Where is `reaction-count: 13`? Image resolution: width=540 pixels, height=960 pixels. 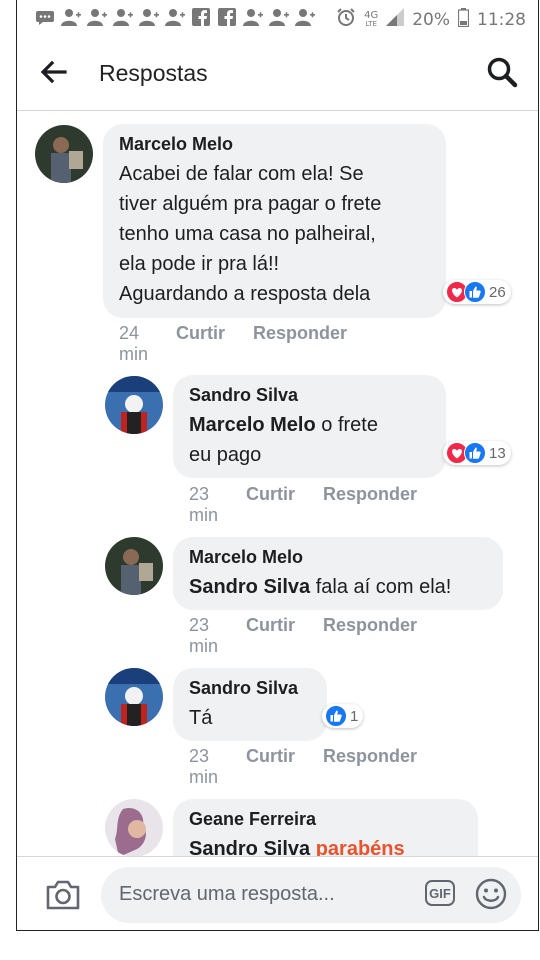 reaction-count: 13 is located at coordinates (497, 453).